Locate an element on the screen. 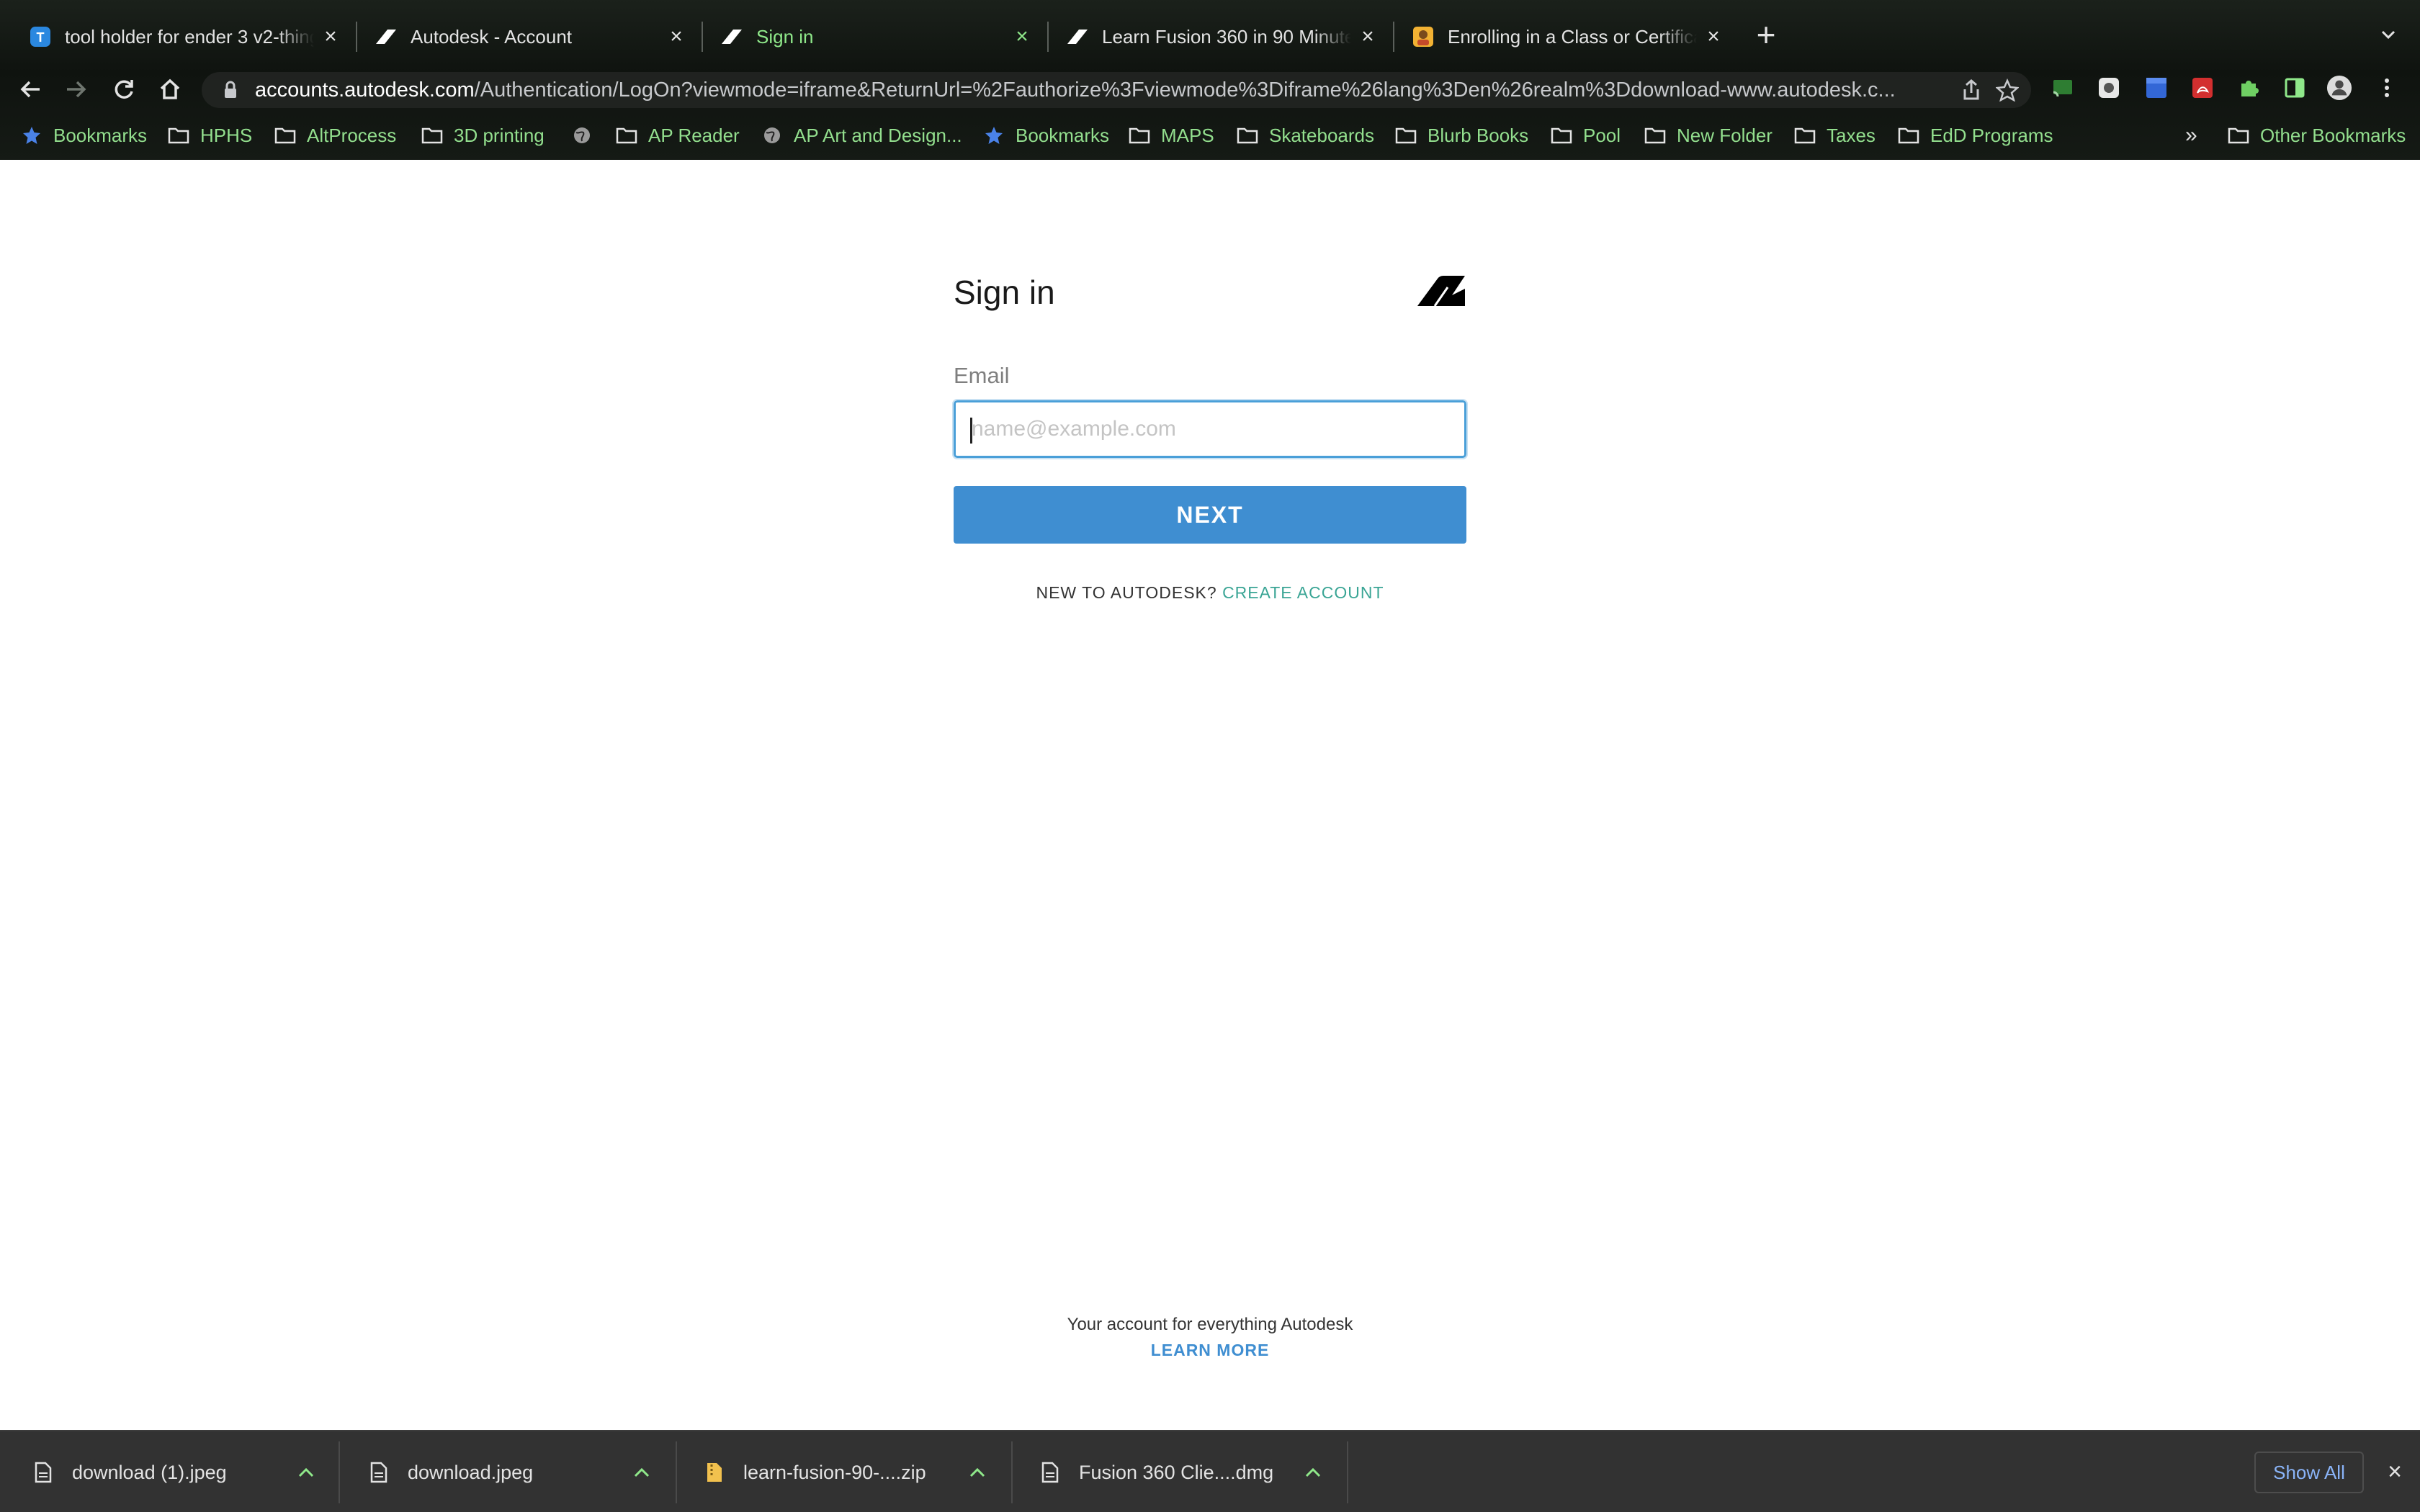  new-tab-button: + is located at coordinates (1766, 34).